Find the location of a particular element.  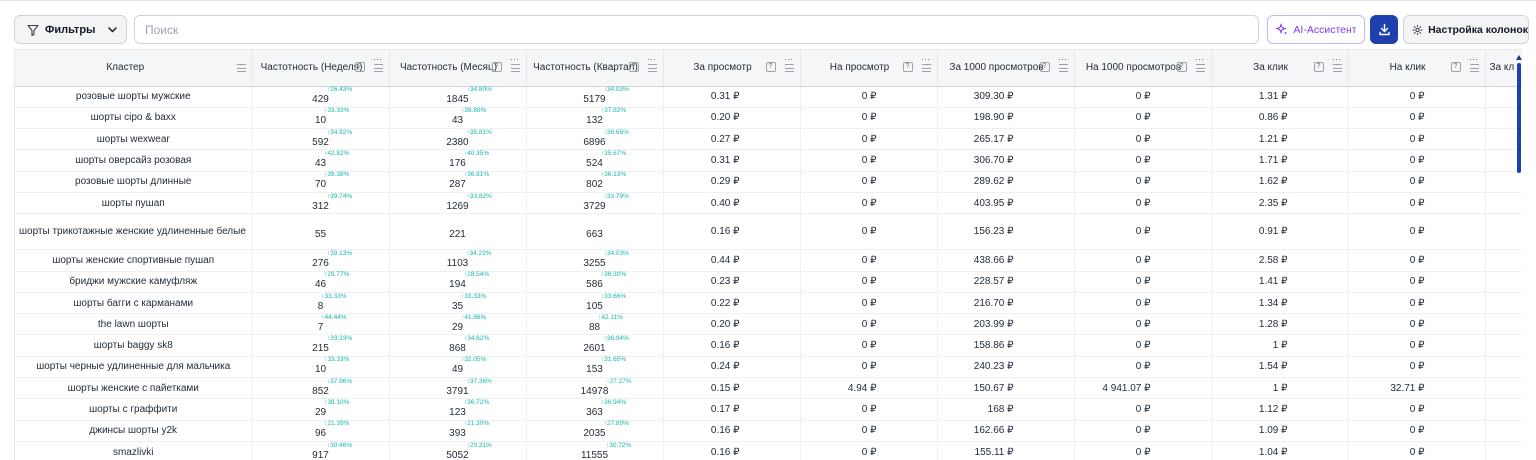

frequency-number: 29 is located at coordinates (457, 327).